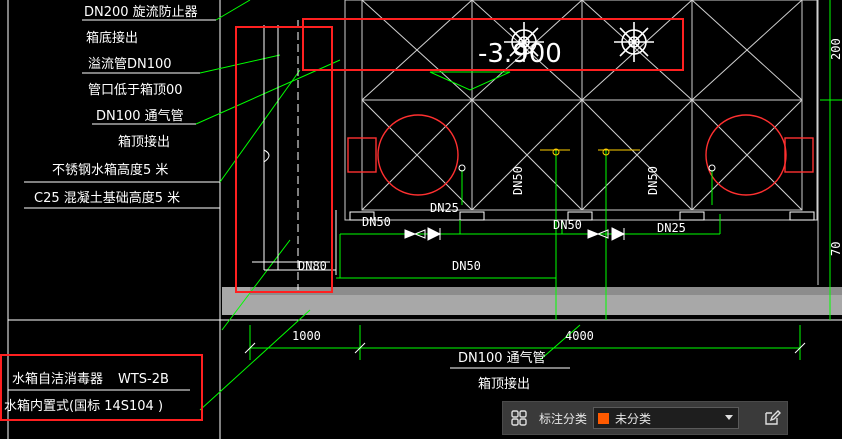 The height and width of the screenshot is (439, 842). I want to click on label-below-tank-top: 管口低于箱顶00, so click(135, 90).